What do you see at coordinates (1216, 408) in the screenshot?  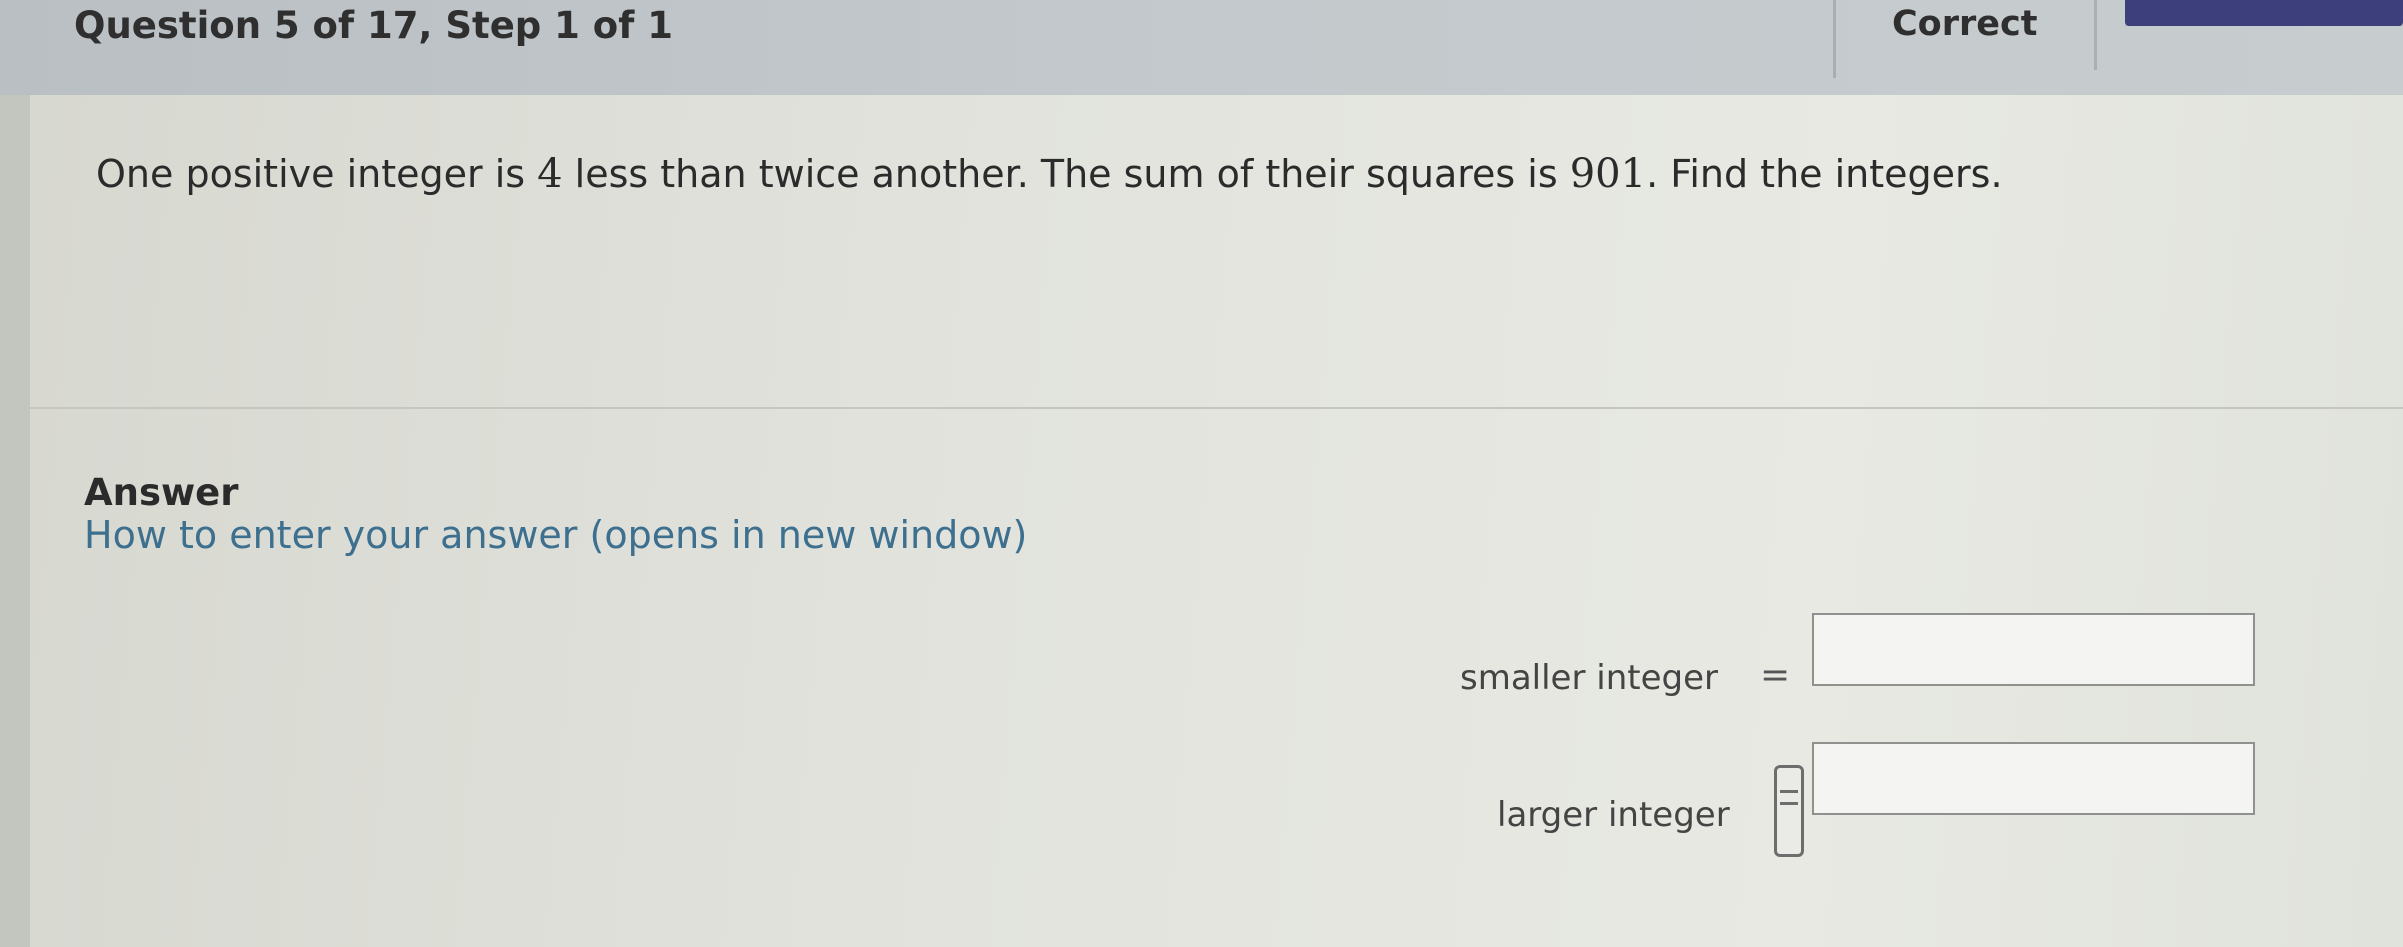 I see `section-divider` at bounding box center [1216, 408].